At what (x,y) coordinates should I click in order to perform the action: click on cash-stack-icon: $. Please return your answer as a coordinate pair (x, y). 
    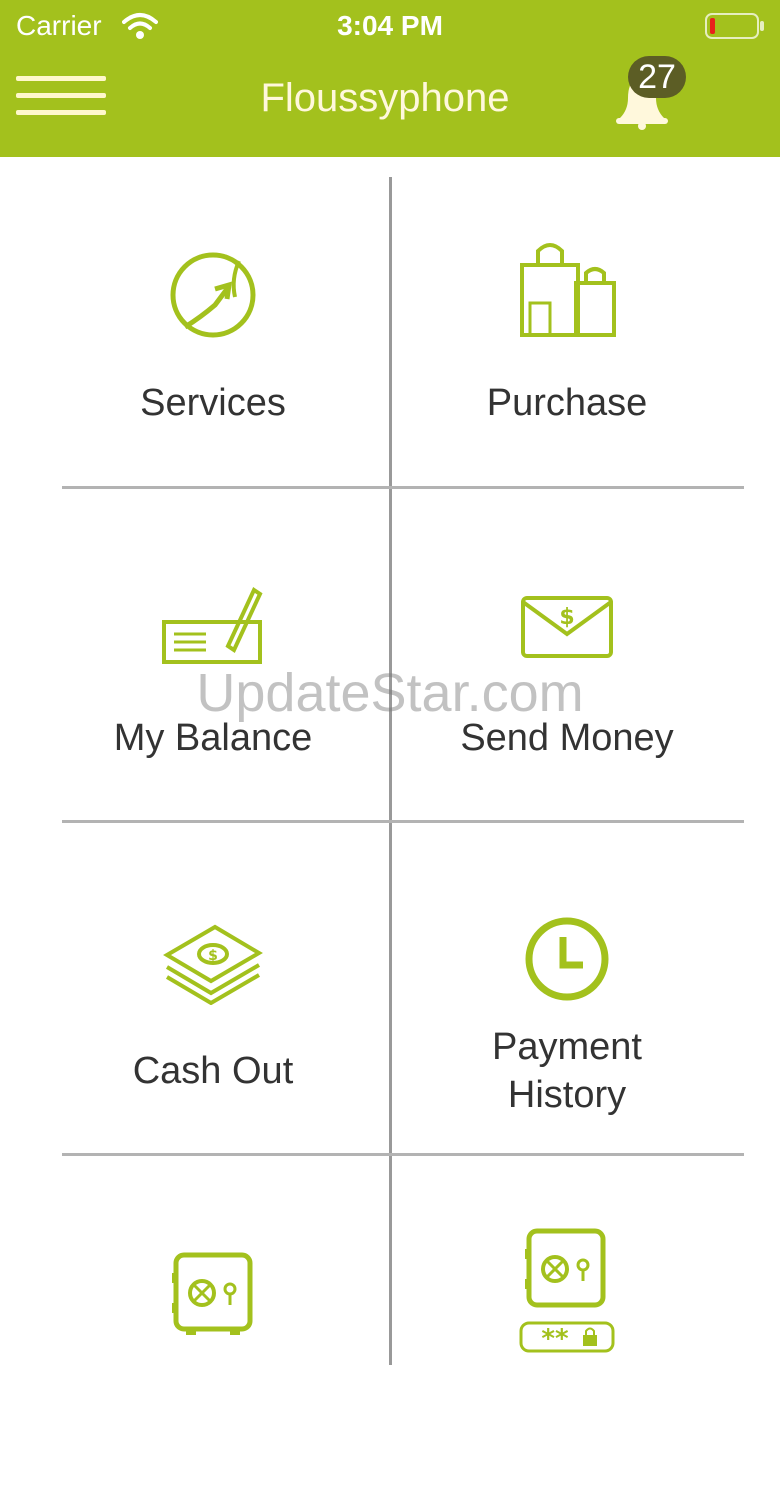
    Looking at the image, I should click on (213, 964).